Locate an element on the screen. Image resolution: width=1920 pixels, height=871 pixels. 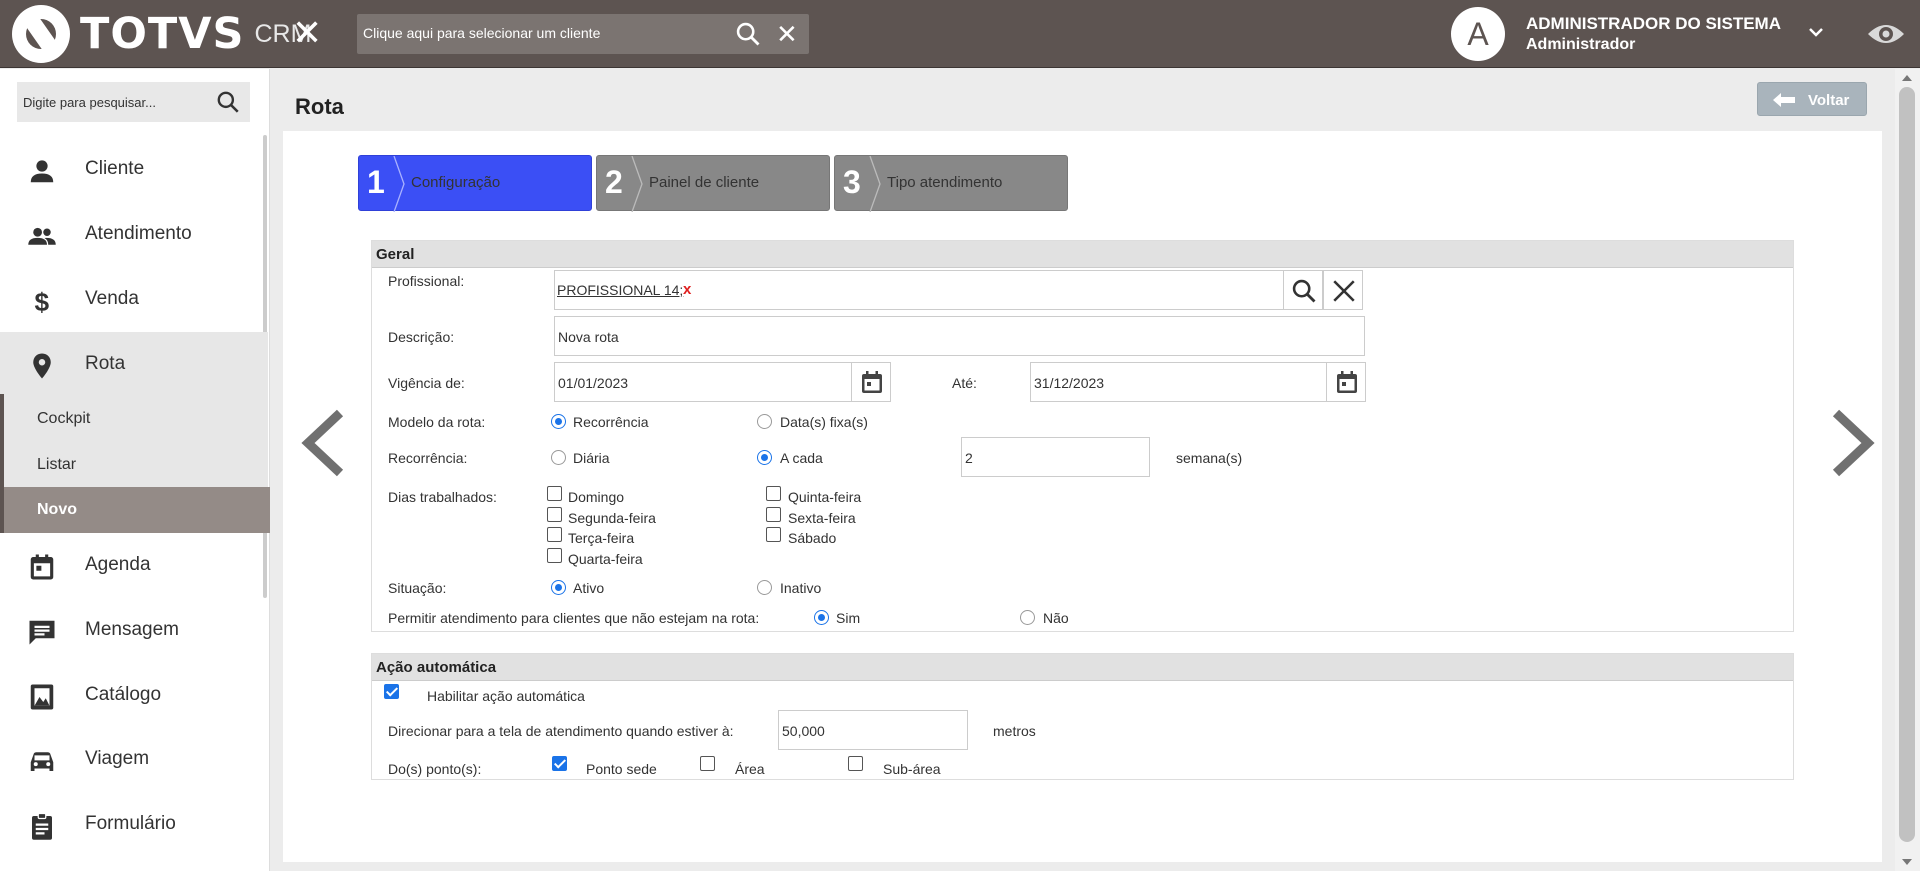
page-scrollbar is located at coordinates (1907, 470).